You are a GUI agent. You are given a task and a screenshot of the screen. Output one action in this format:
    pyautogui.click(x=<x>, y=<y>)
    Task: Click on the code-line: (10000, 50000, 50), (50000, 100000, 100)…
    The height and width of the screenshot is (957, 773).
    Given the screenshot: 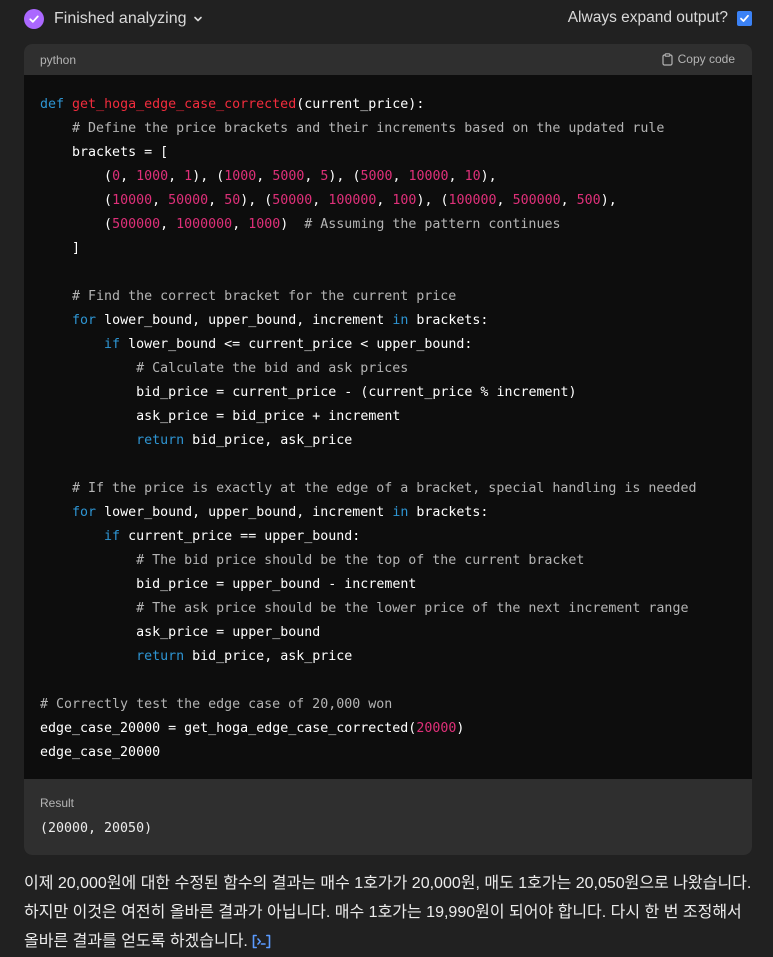 What is the action you would take?
    pyautogui.click(x=360, y=200)
    